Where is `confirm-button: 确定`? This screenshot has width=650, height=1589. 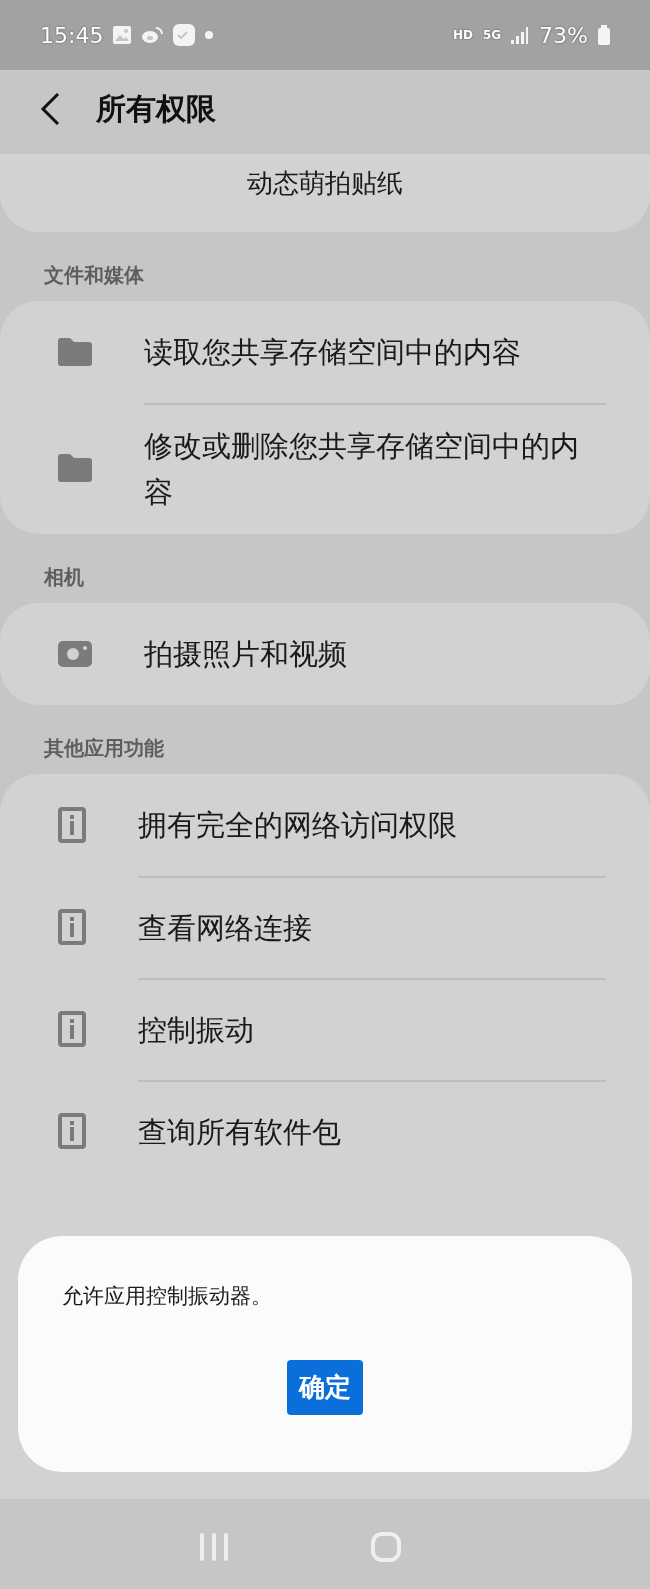 confirm-button: 确定 is located at coordinates (325, 1387).